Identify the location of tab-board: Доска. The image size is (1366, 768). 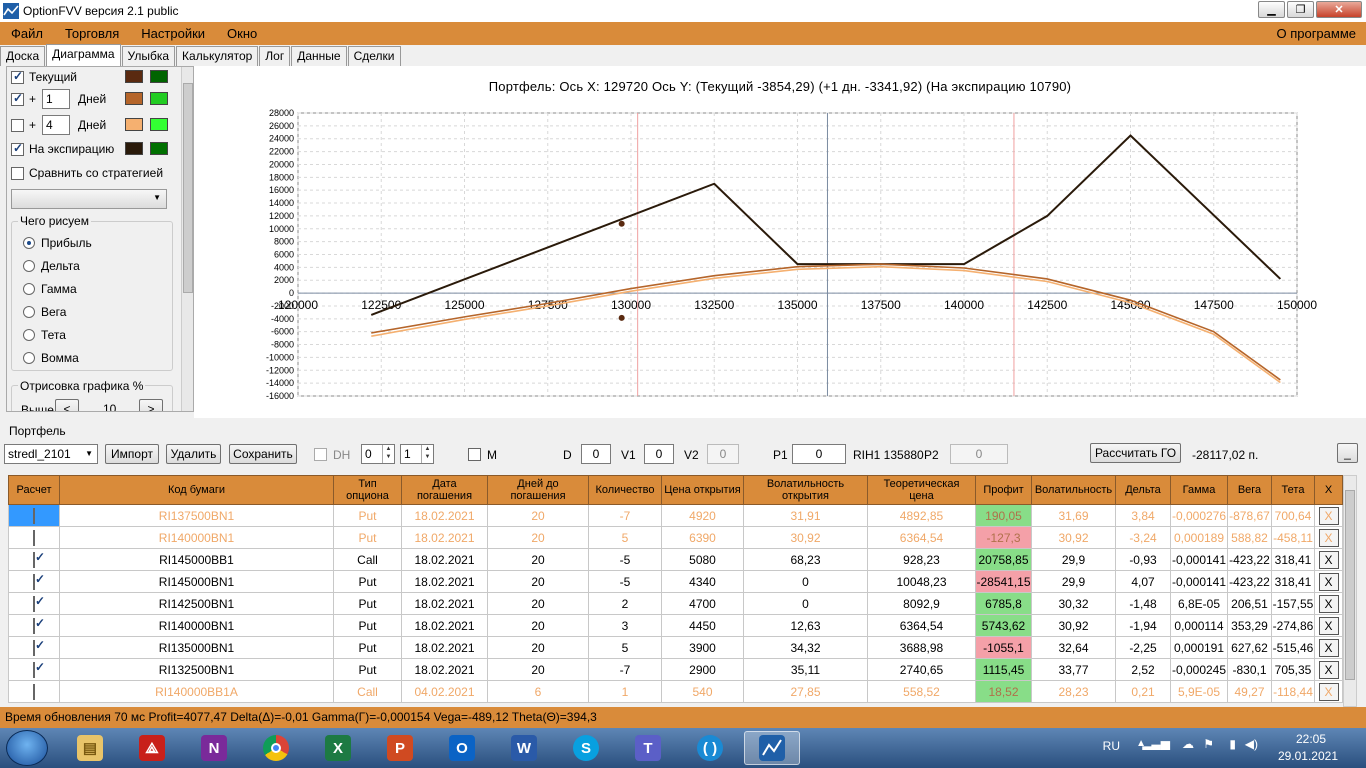
(23, 56).